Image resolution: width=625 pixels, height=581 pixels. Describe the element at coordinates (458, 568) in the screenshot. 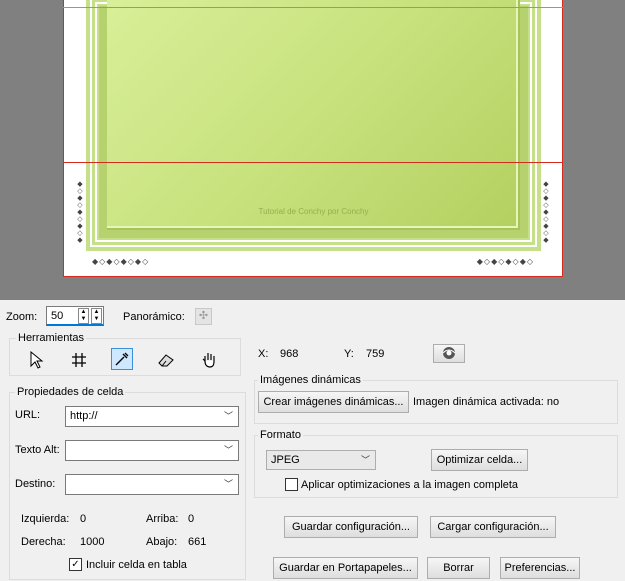

I see `clear-button: Borrar` at that location.